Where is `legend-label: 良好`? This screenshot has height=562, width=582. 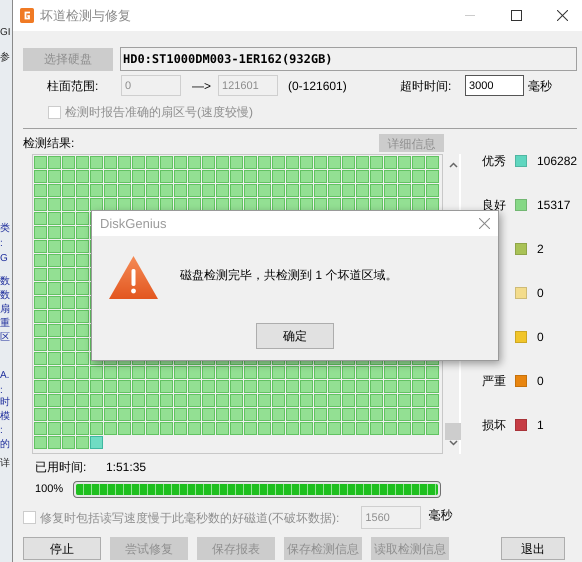
legend-label: 良好 is located at coordinates (494, 205).